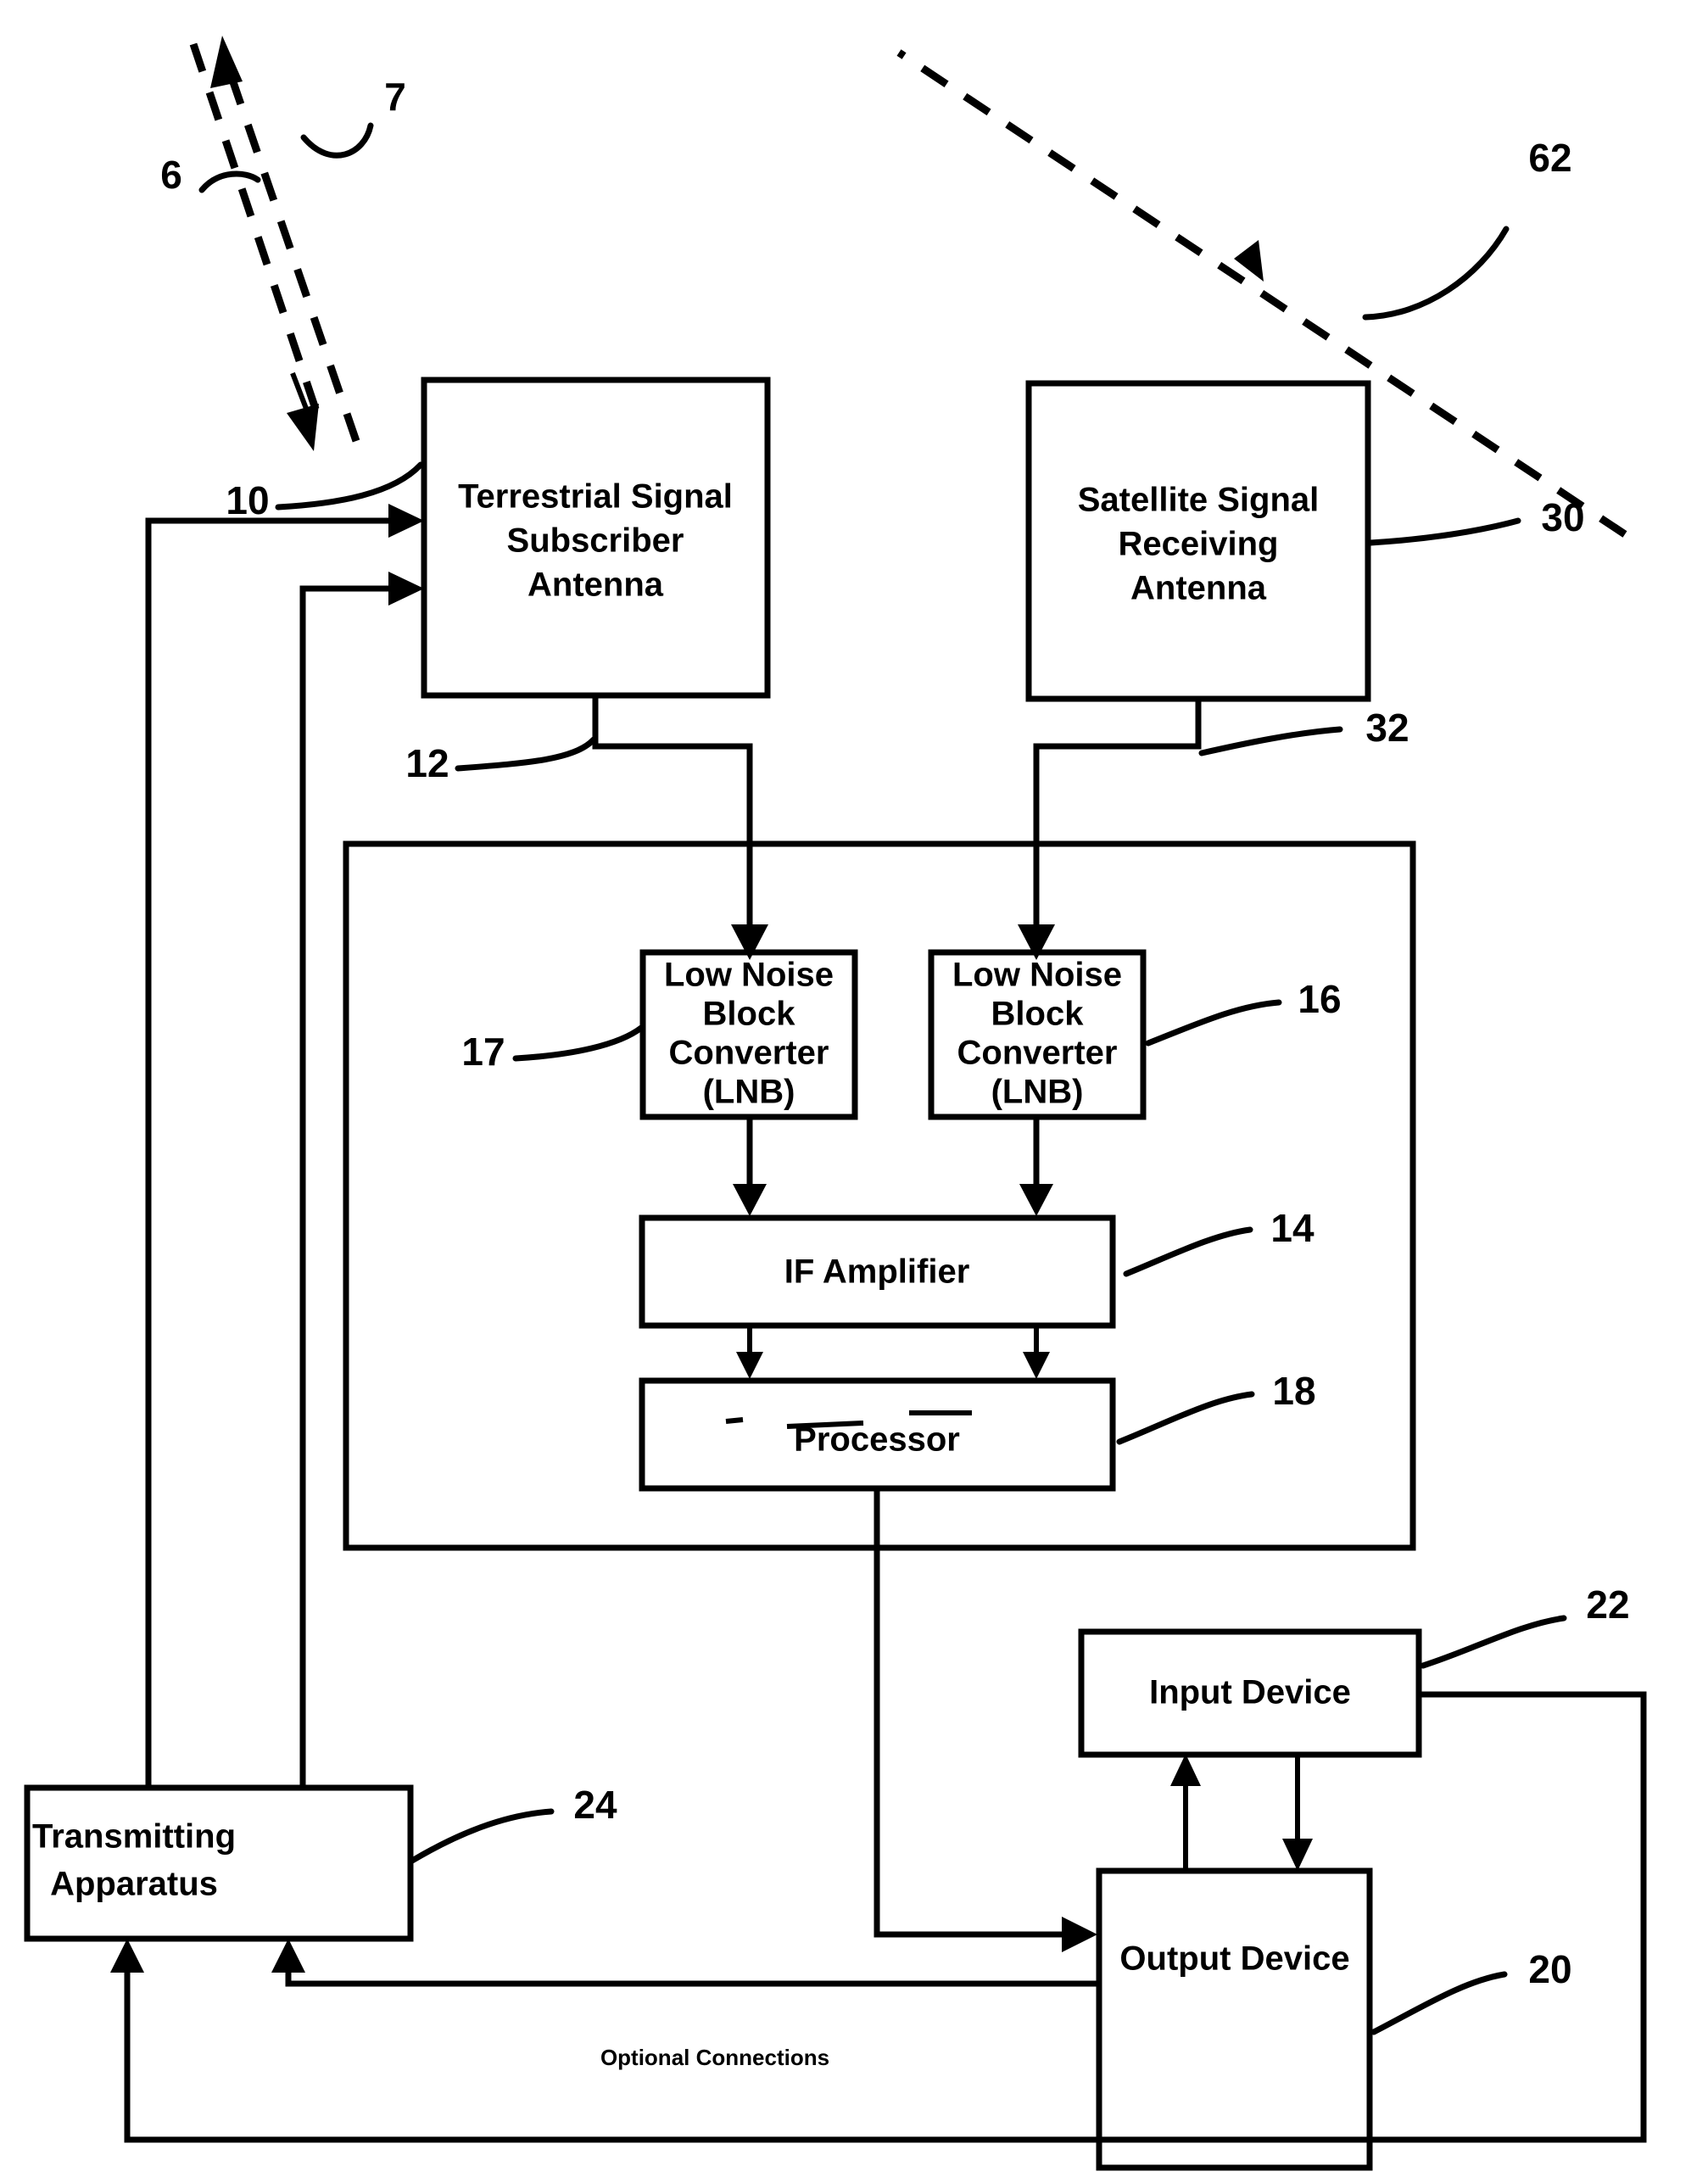  I want to click on terrestrial-antenna-label-line2: Subscriber, so click(595, 541).